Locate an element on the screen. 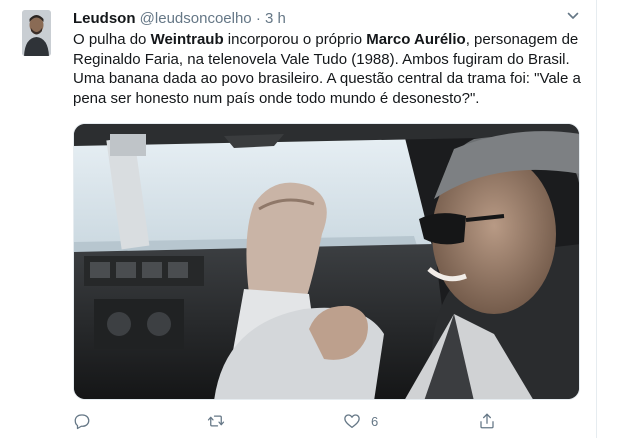 This screenshot has height=438, width=620. text-part: O pulha do is located at coordinates (112, 39).